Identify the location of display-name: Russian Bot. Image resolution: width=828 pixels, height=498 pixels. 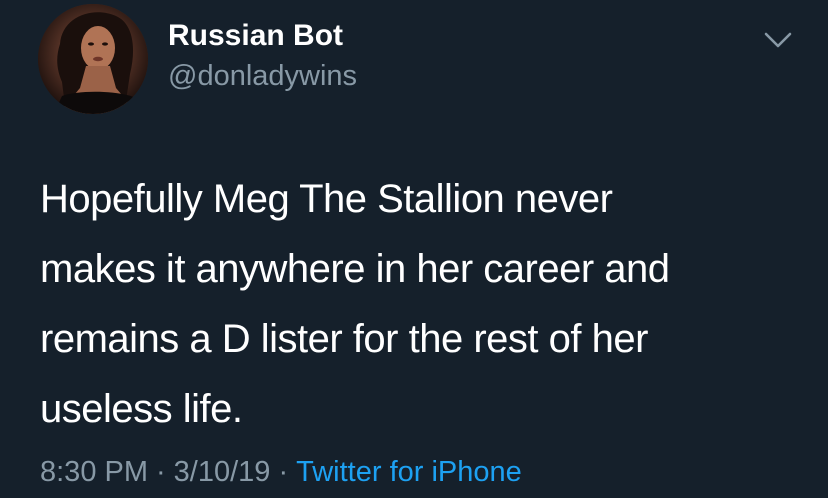
(255, 36).